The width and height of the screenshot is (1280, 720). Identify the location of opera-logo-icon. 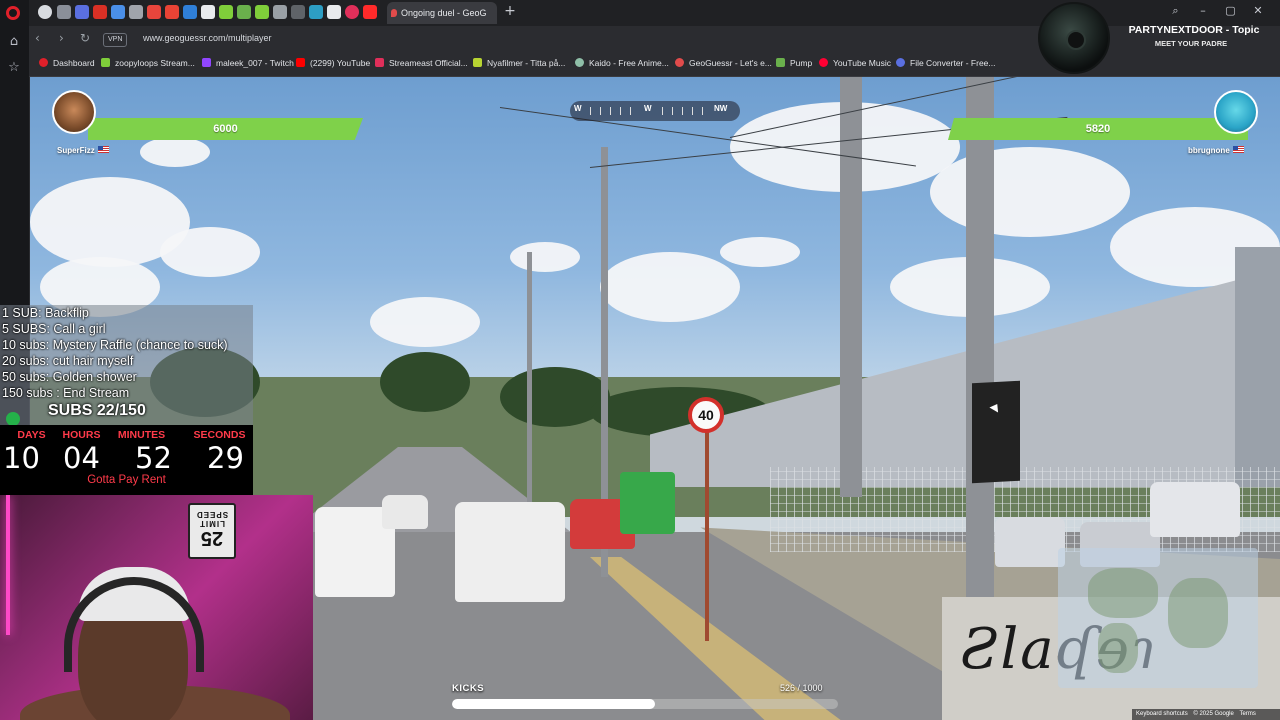
(13, 13).